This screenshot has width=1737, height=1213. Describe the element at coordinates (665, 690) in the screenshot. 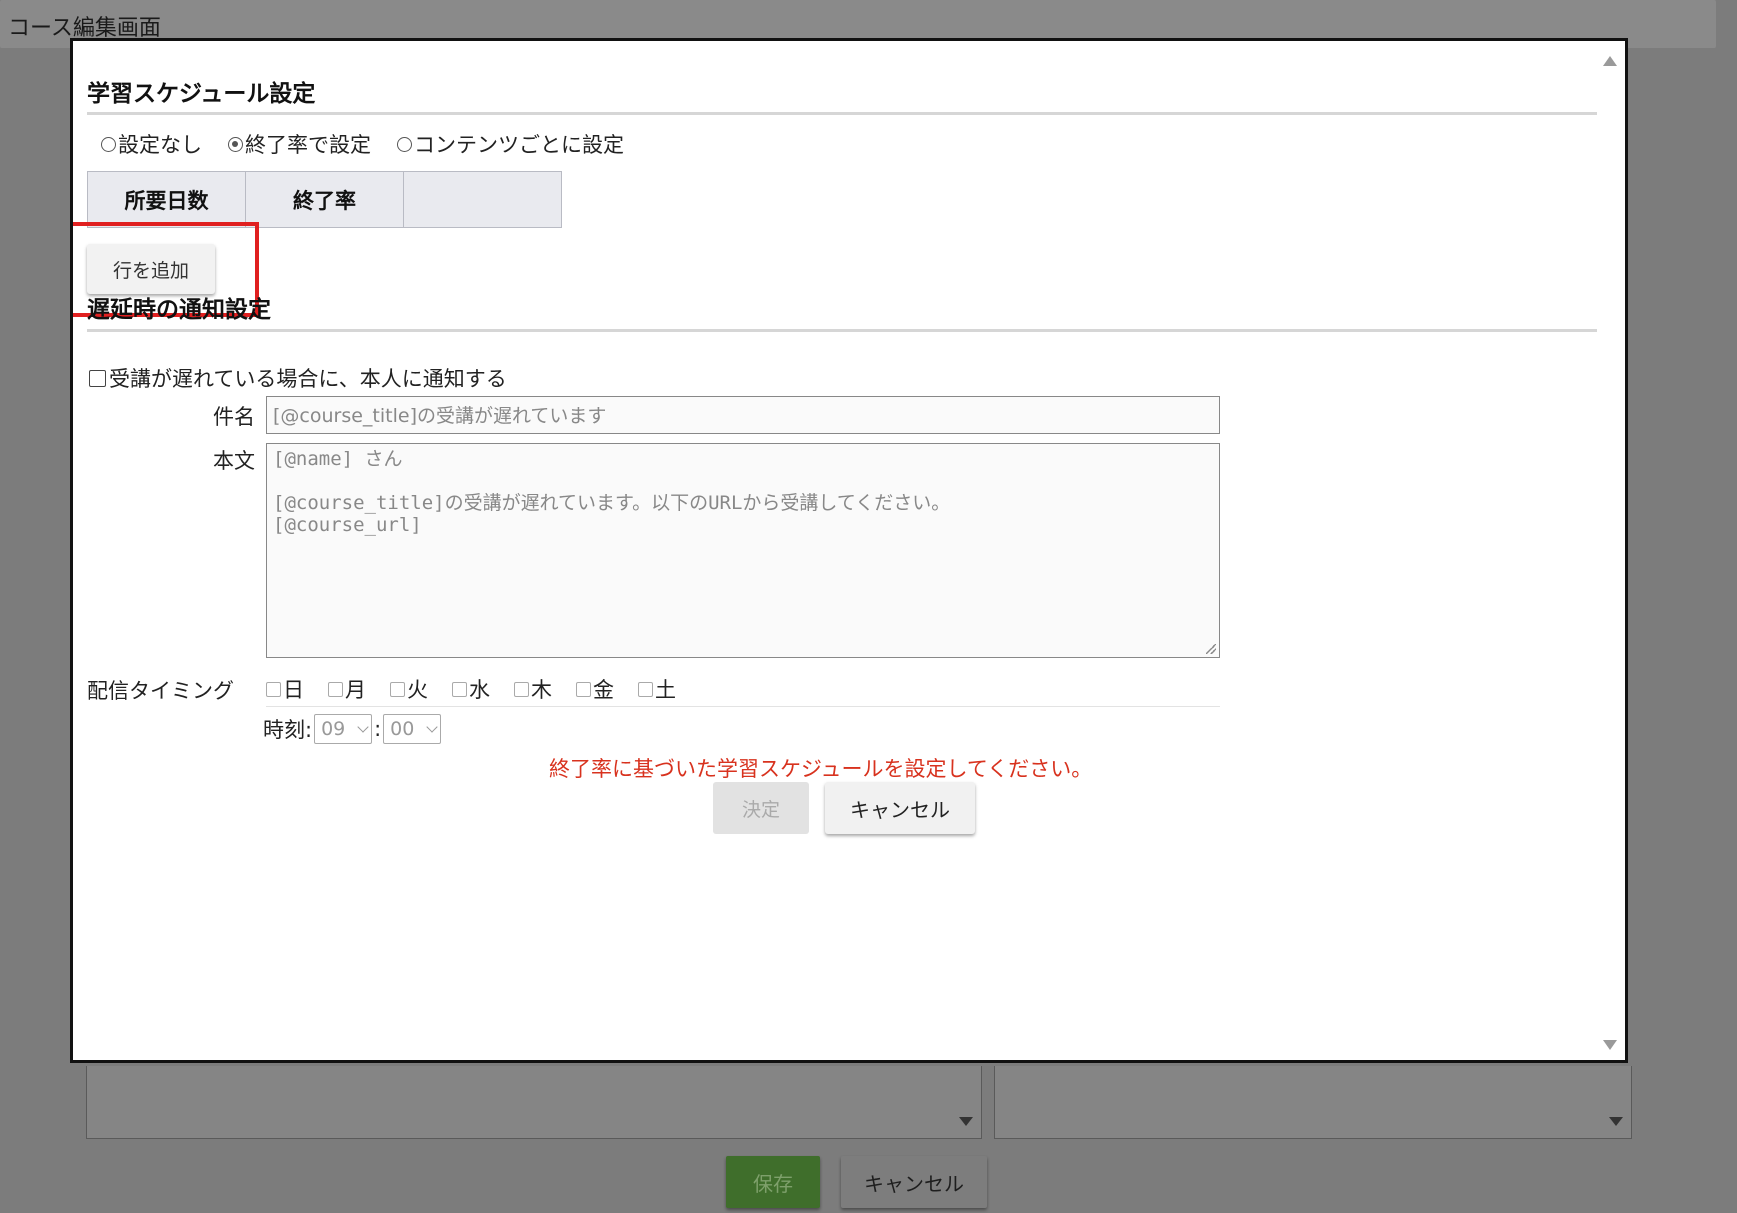

I see `day-label: 土` at that location.